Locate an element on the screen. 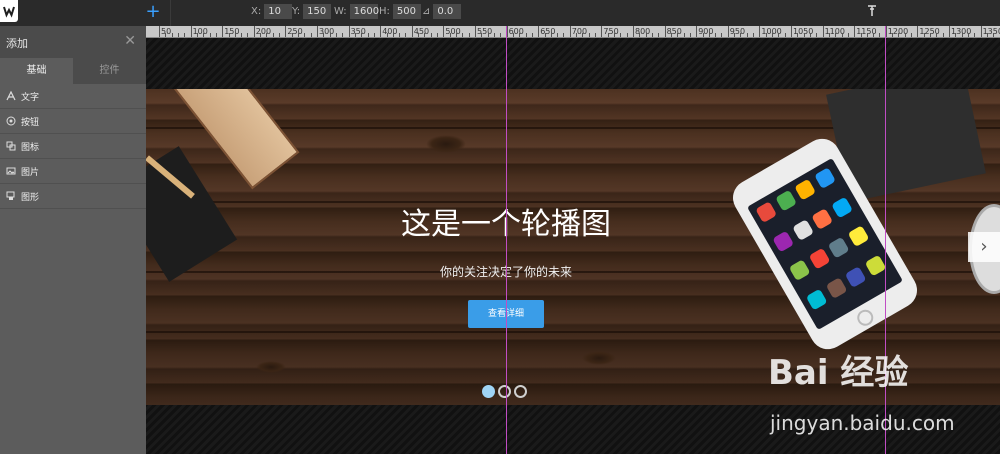 This screenshot has height=454, width=1000. x-coord: X: 10 is located at coordinates (272, 11).